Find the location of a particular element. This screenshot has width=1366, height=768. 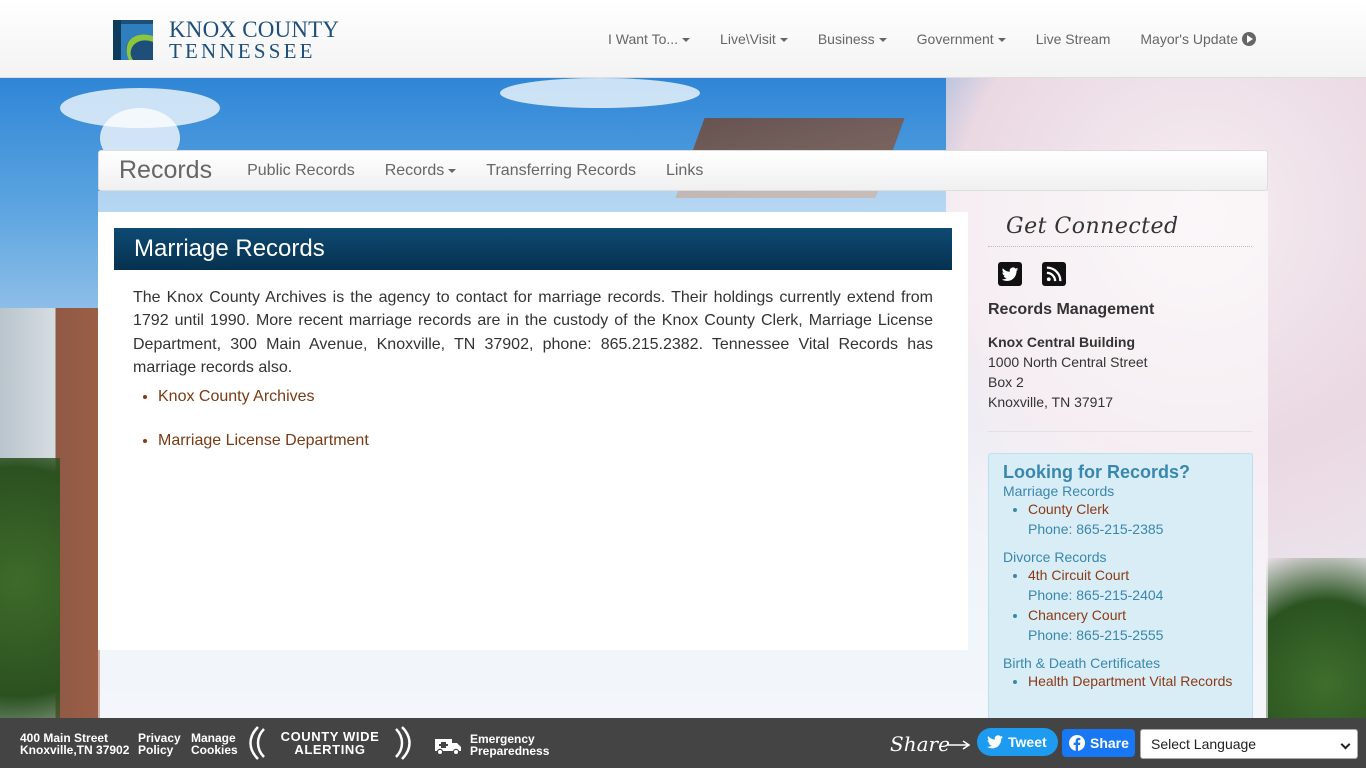

manage-cookies-link: Manage Cookies is located at coordinates (214, 744).